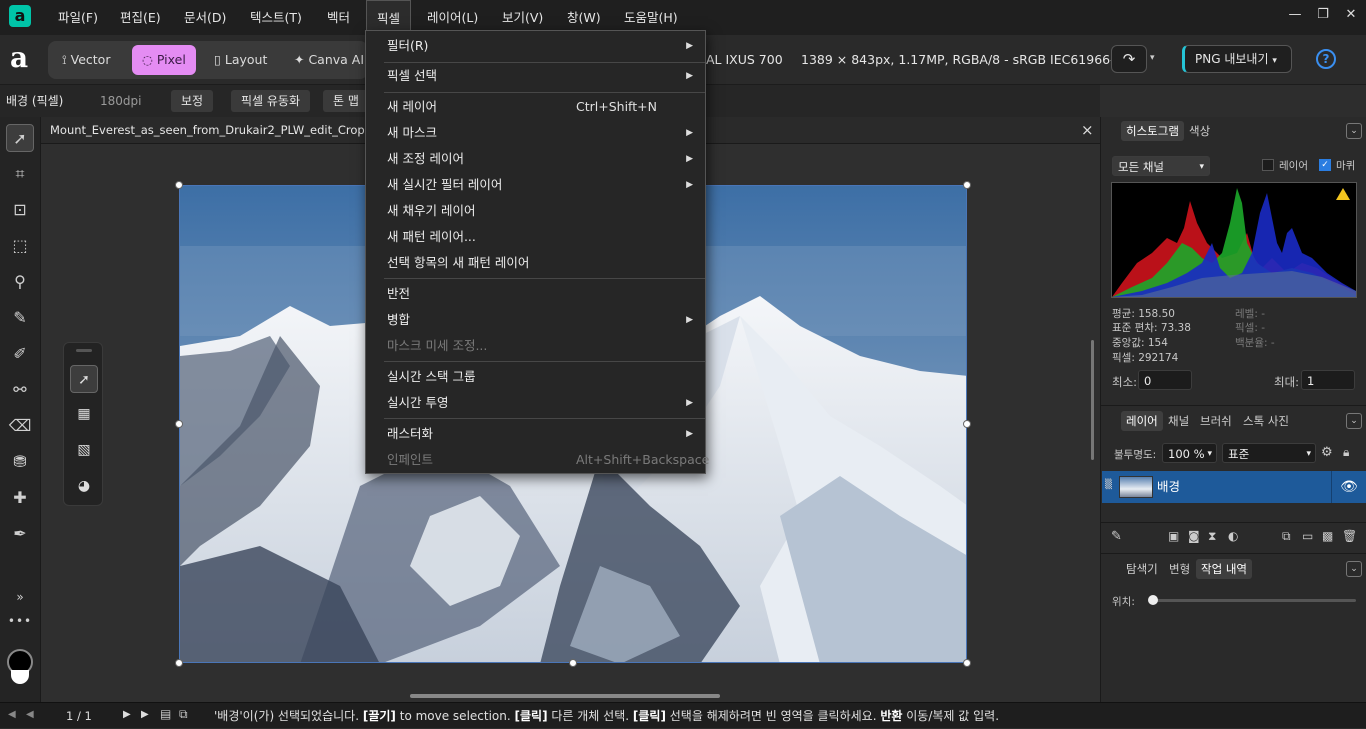 The image size is (1366, 729). Describe the element at coordinates (30, 714) in the screenshot. I see `prev-page-icon: ◀` at that location.